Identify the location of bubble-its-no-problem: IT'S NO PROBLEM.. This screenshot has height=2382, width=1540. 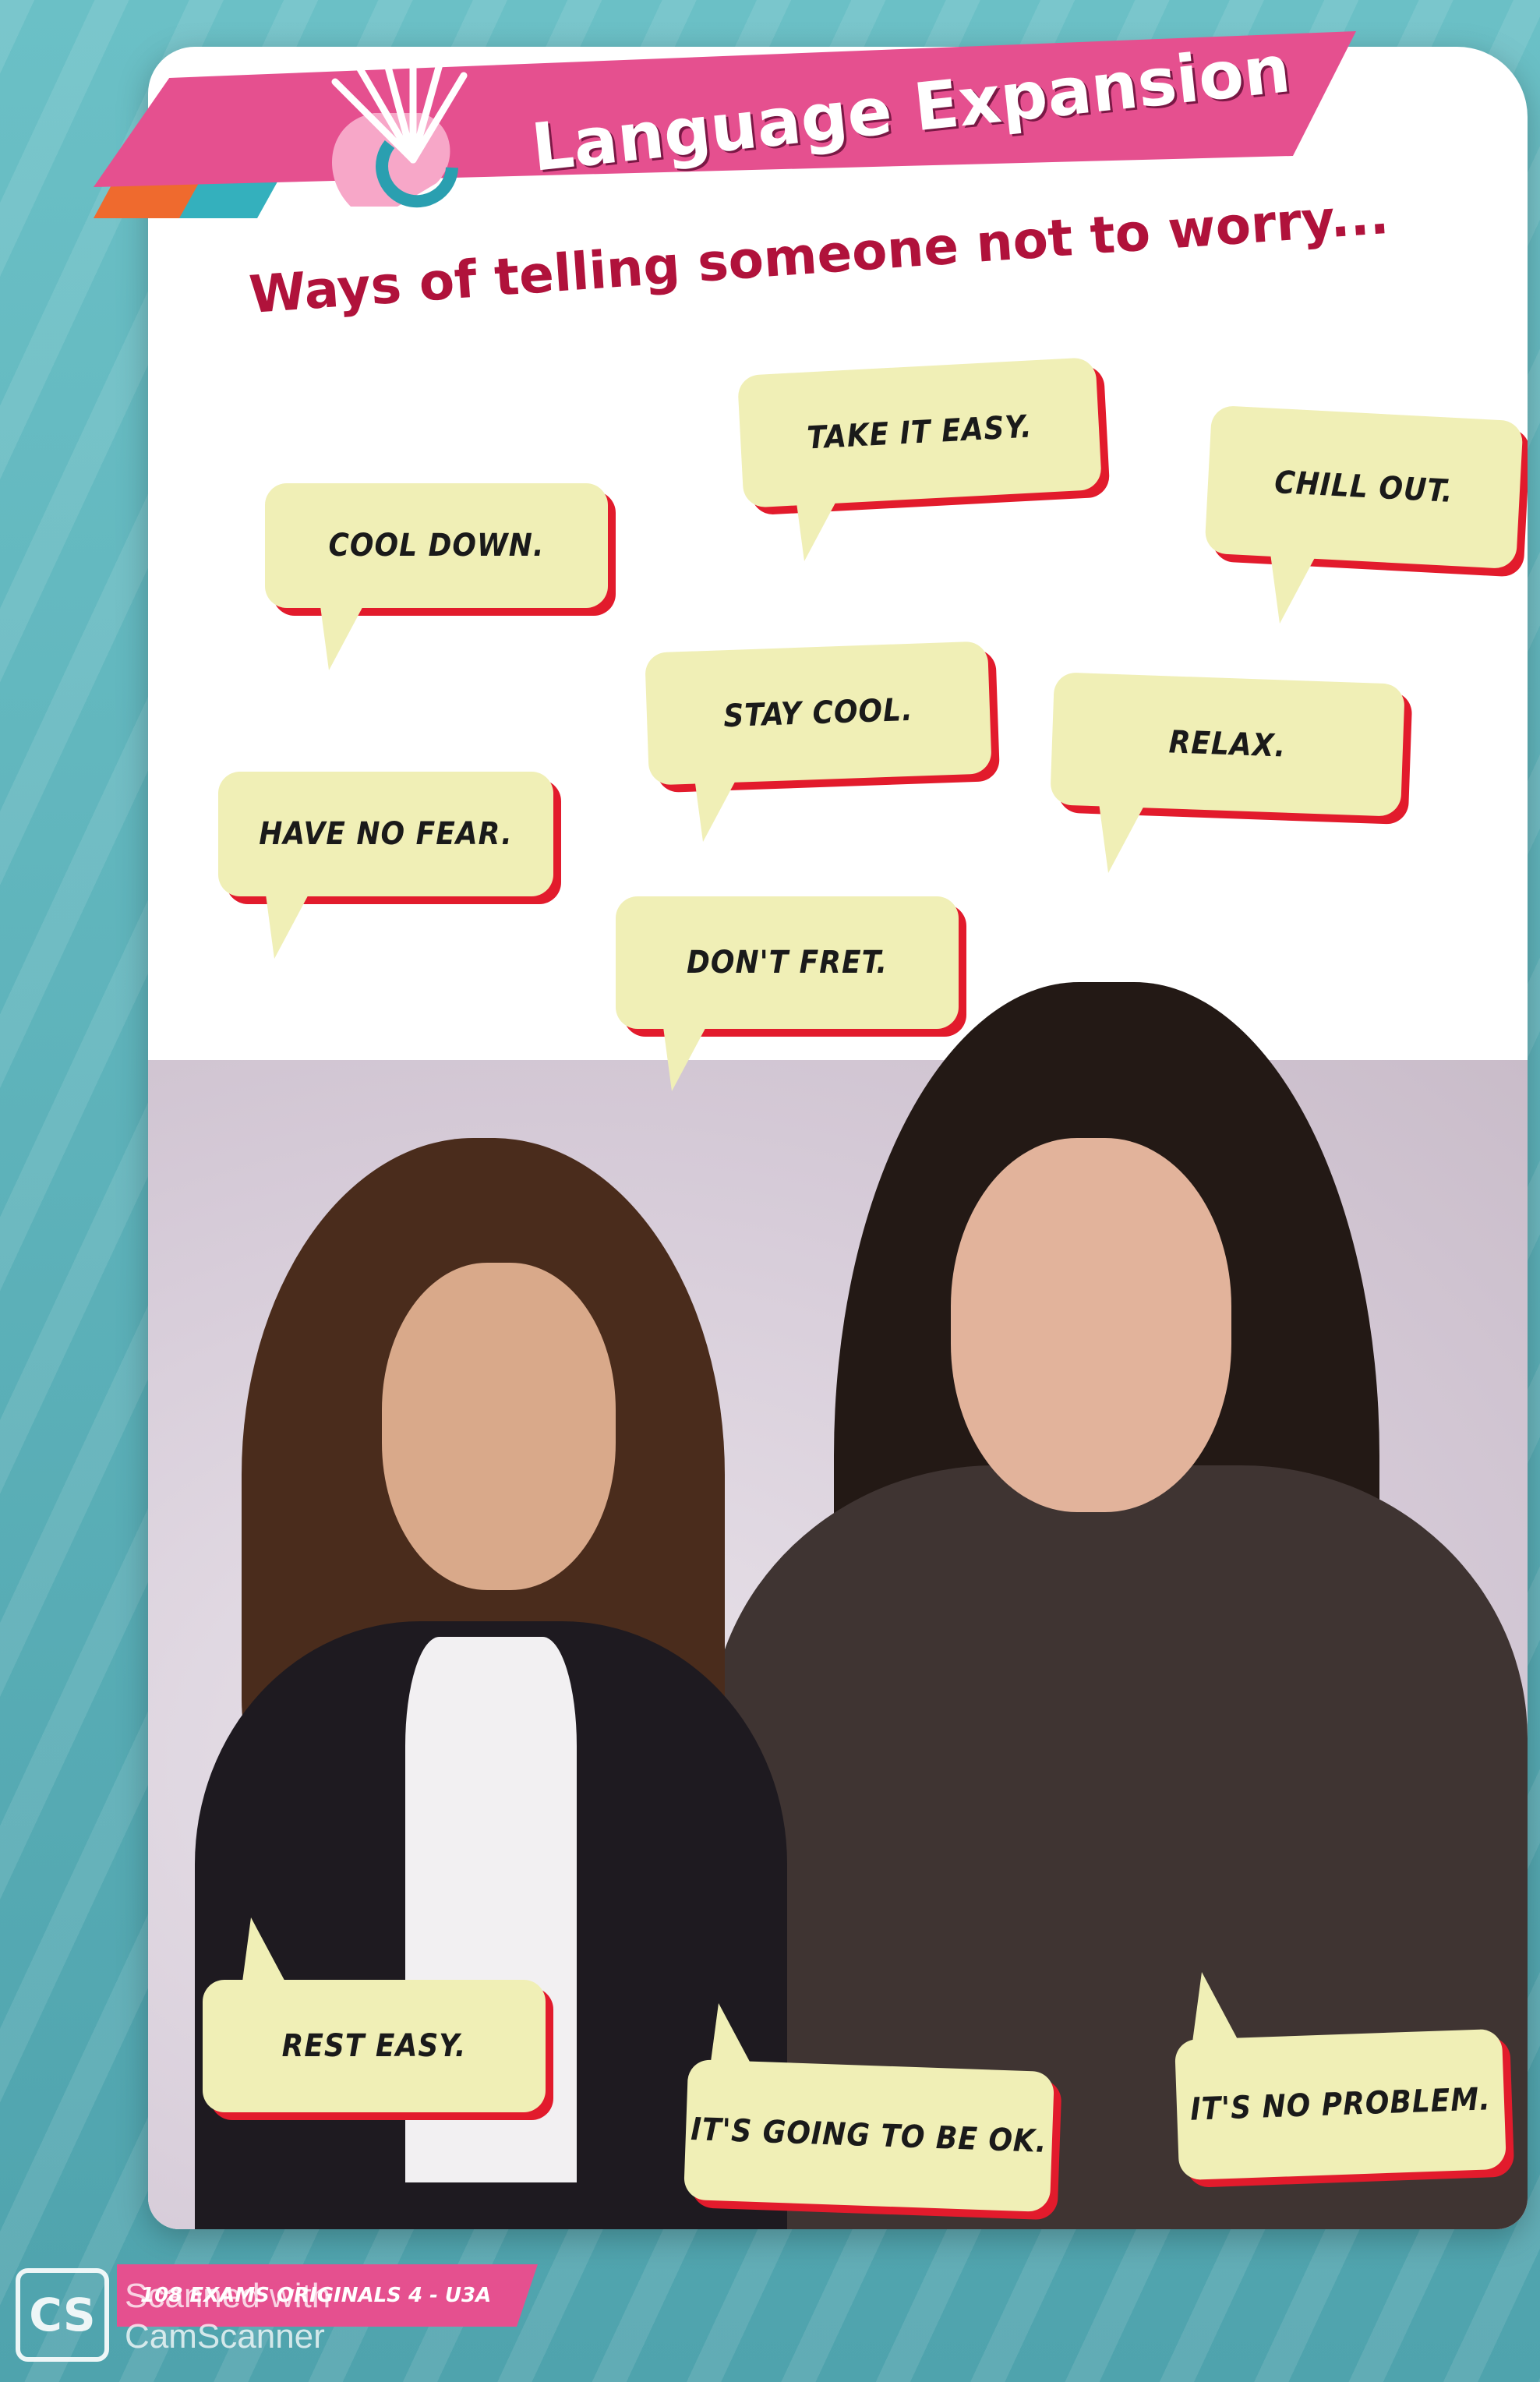
(1340, 2104).